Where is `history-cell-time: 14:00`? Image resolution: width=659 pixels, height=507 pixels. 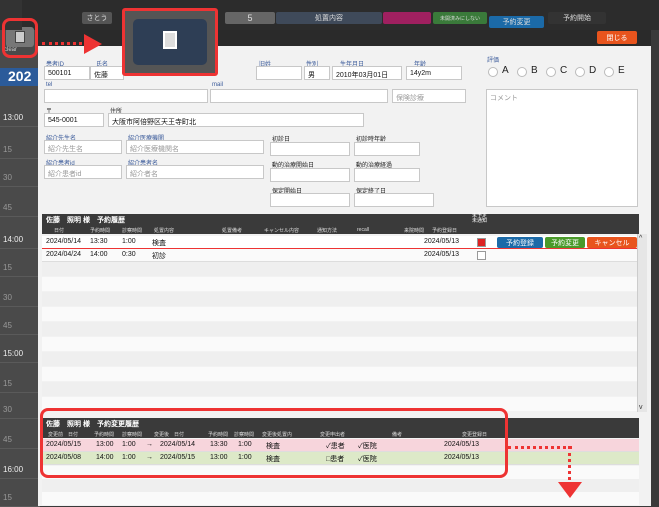
history-cell-time: 14:00 is located at coordinates (99, 254).